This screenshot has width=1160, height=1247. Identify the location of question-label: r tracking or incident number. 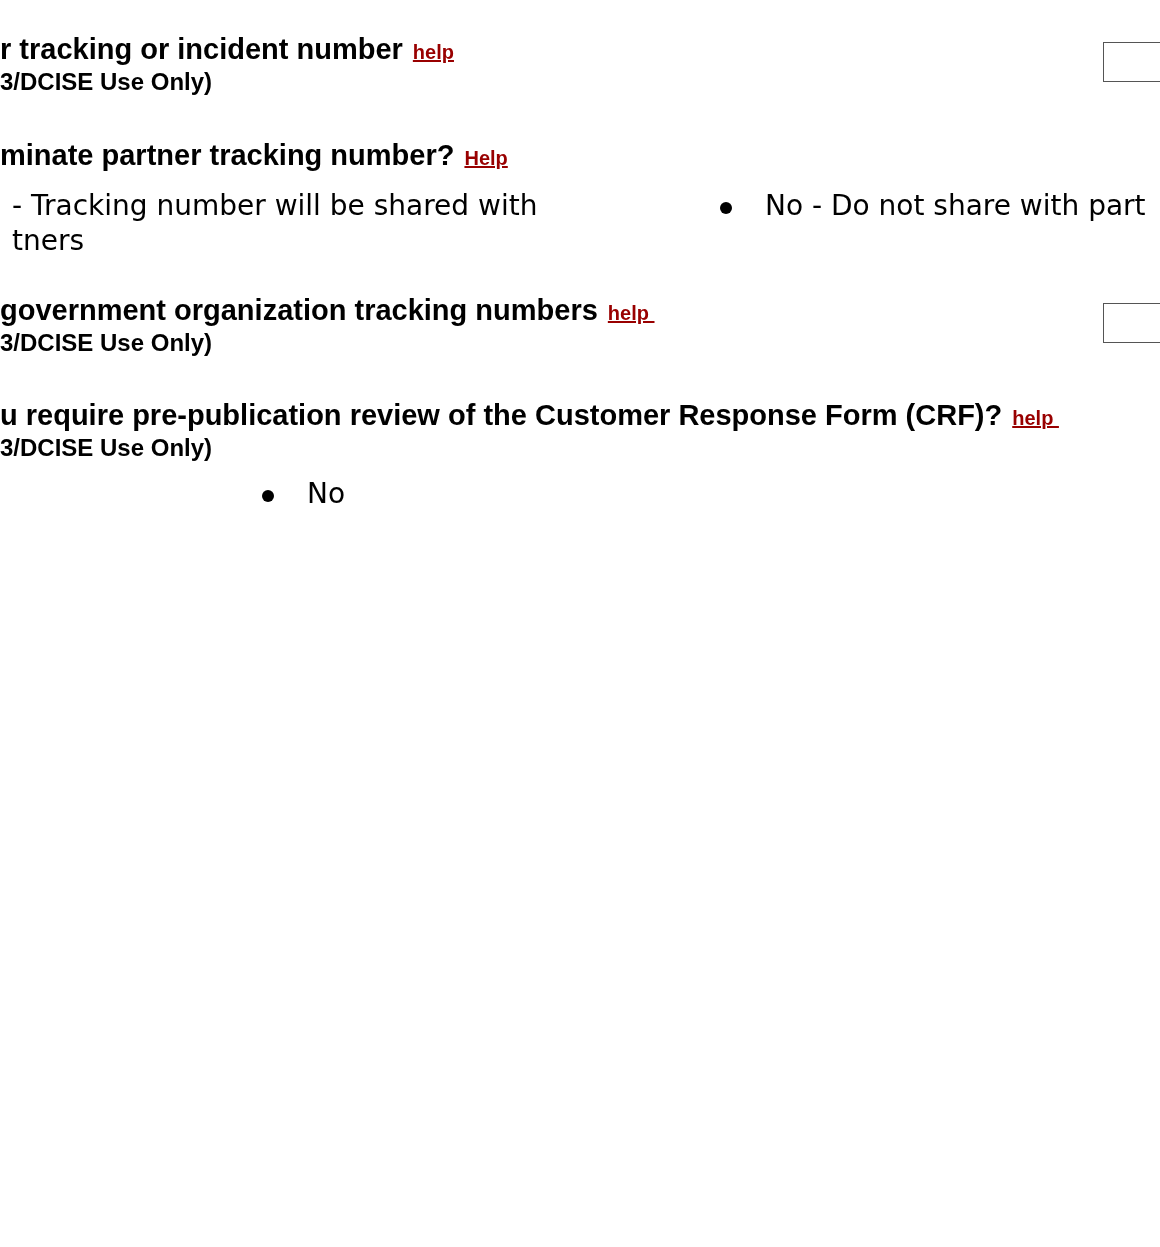
(201, 49).